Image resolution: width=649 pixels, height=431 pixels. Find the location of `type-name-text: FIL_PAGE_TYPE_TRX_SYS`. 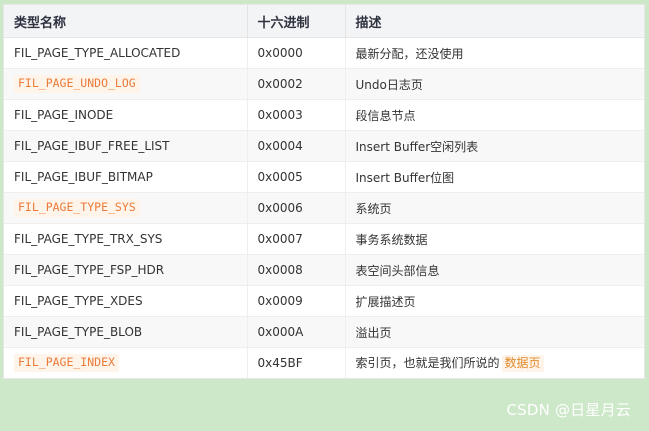

type-name-text: FIL_PAGE_TYPE_TRX_SYS is located at coordinates (88, 239).